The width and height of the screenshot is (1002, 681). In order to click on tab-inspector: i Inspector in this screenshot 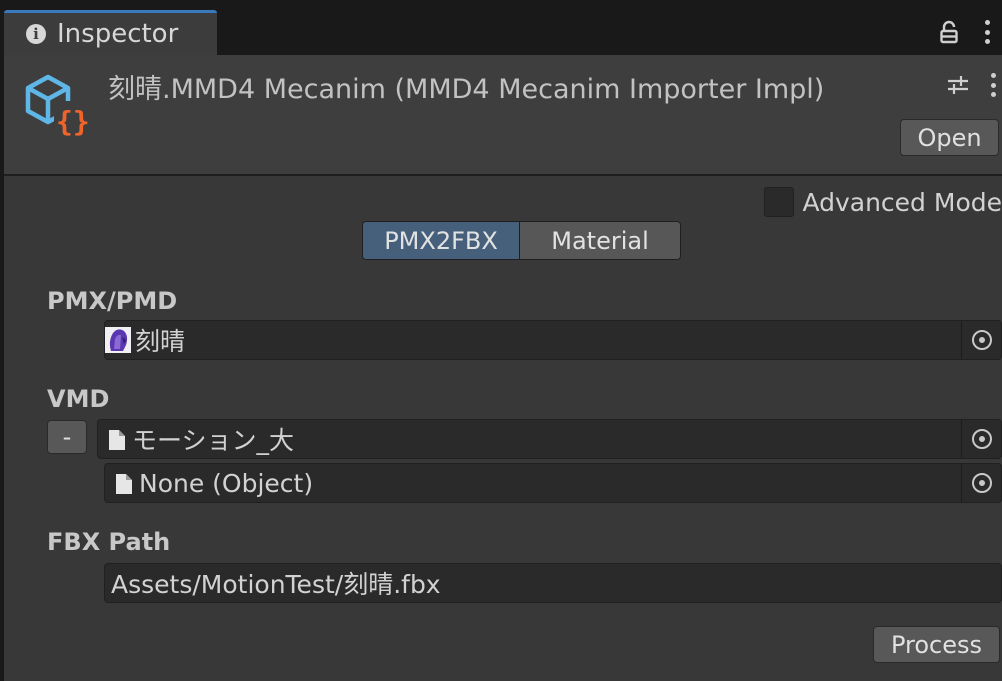, I will do `click(110, 32)`.